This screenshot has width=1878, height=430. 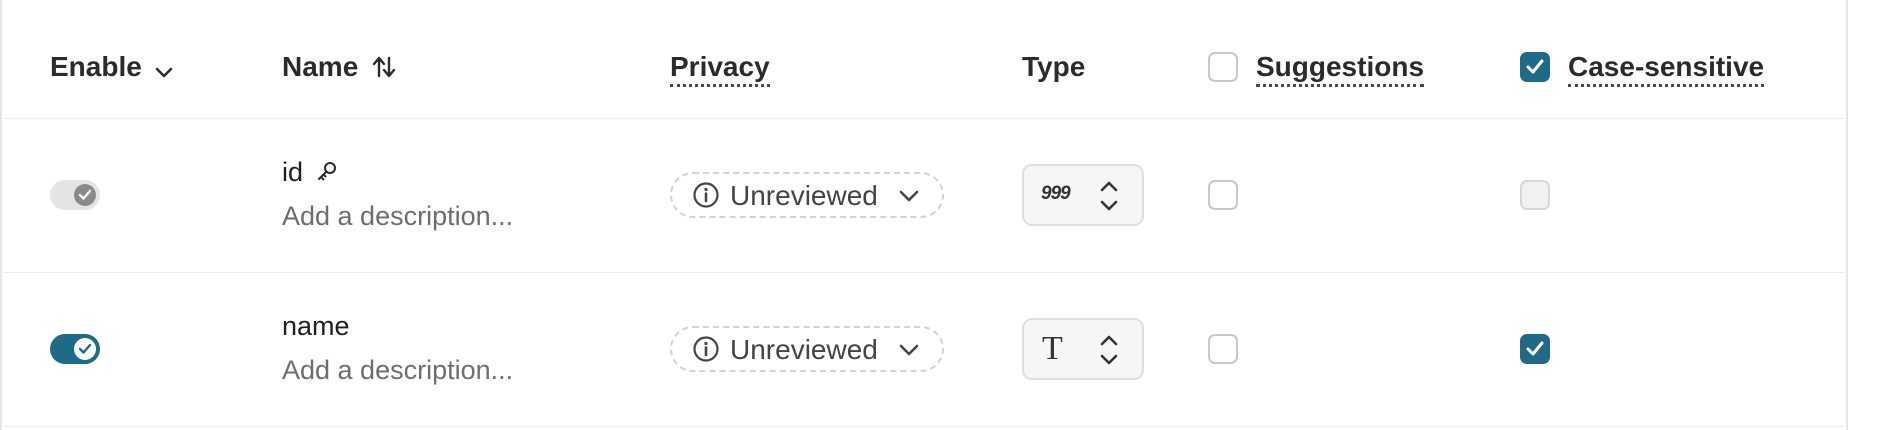 I want to click on enable-column-header: Enable, so click(x=112, y=67).